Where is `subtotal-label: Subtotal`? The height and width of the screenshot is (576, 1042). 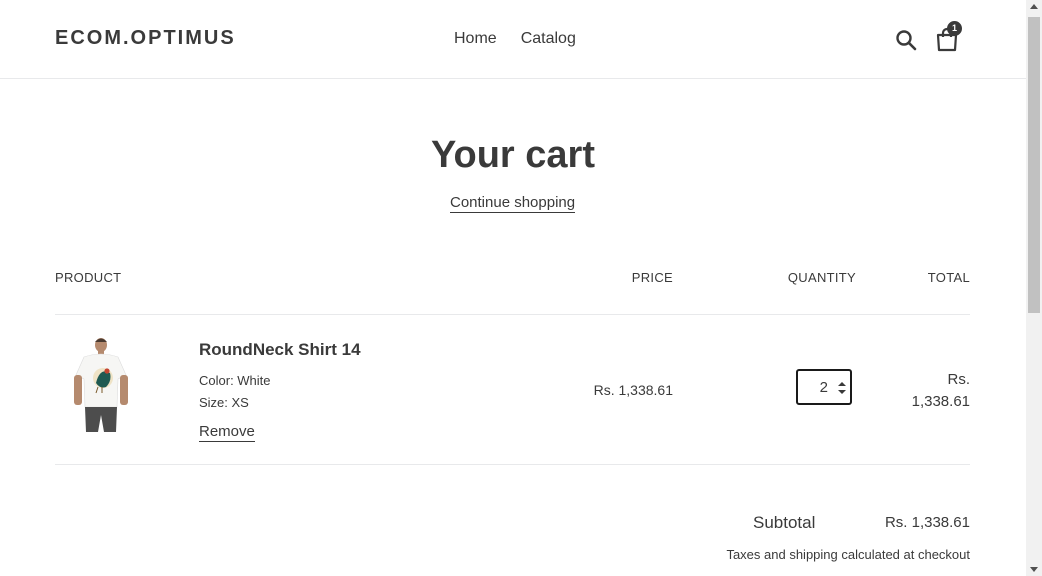
subtotal-label: Subtotal is located at coordinates (784, 522).